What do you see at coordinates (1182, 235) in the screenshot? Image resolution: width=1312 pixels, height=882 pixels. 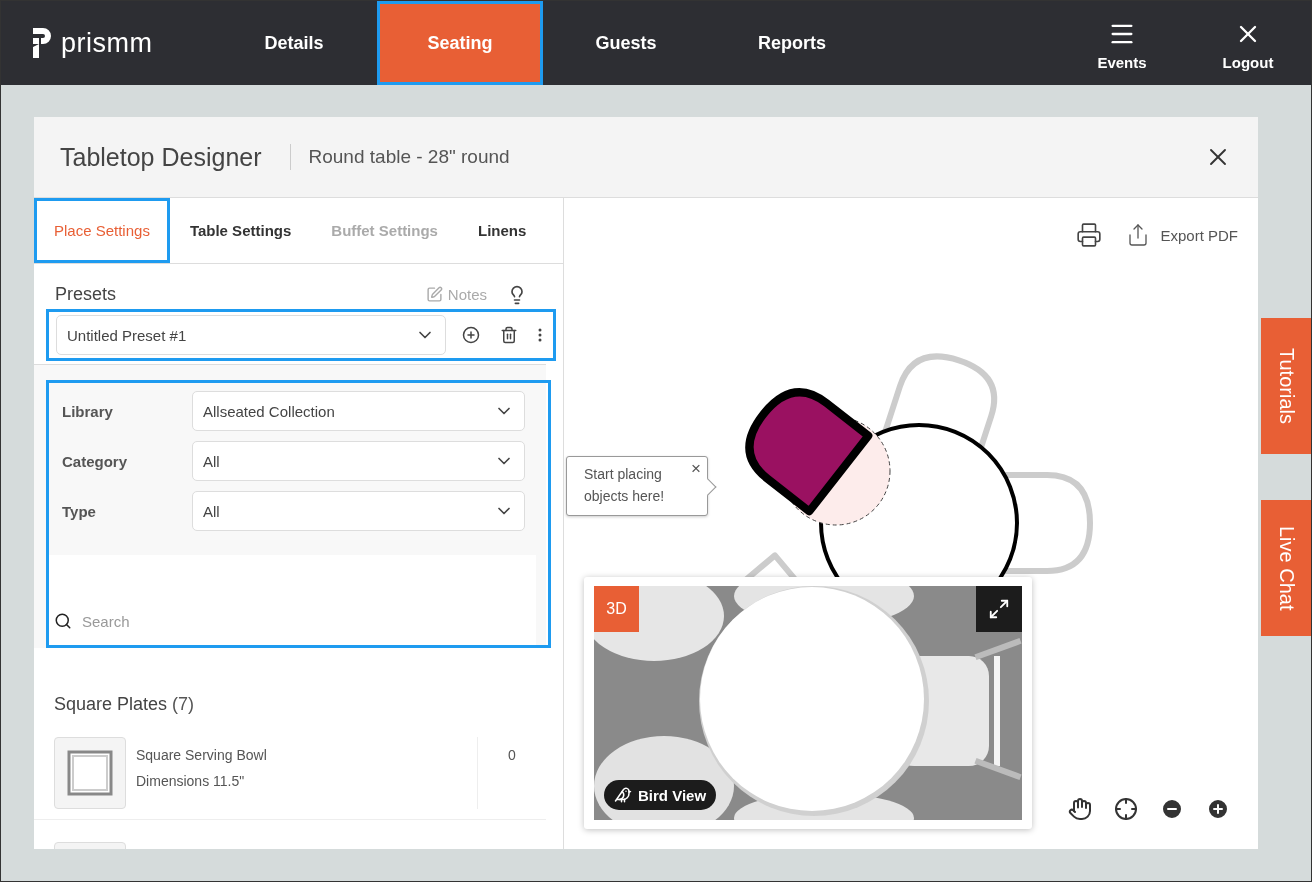 I see `export-button: Export PDF` at bounding box center [1182, 235].